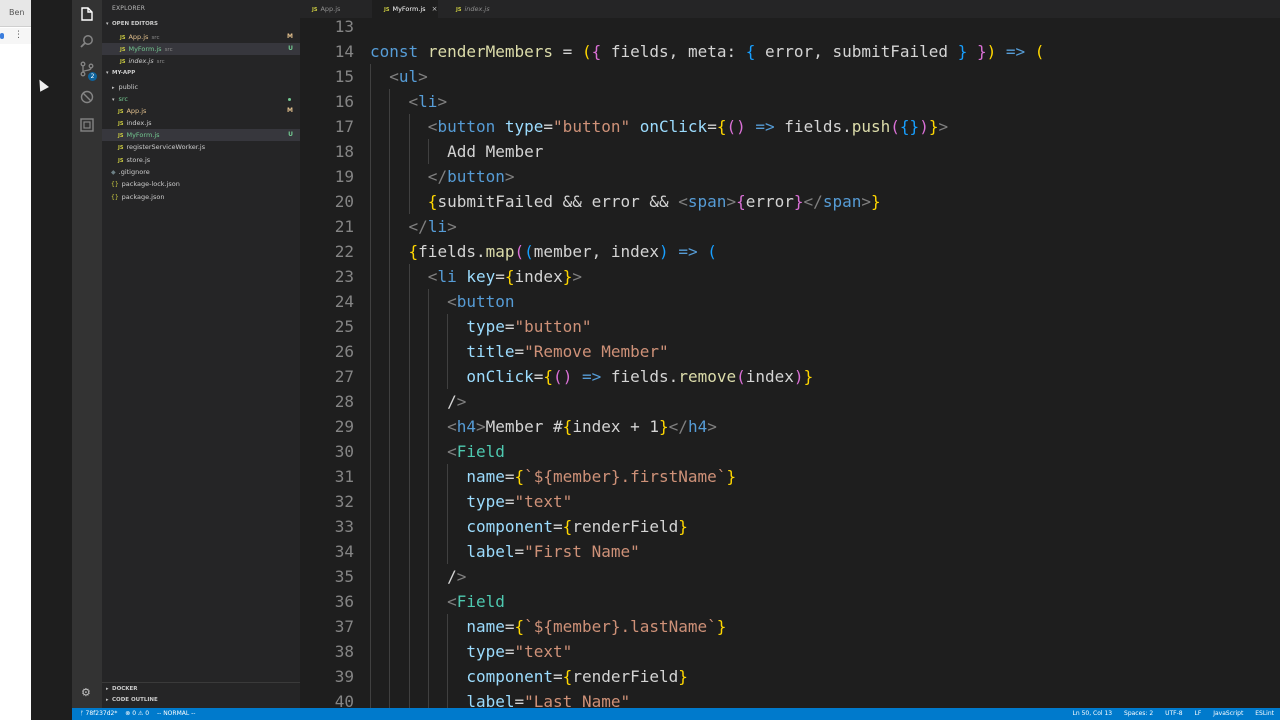  I want to click on kebab-menu-icon: ⋮, so click(18, 35).